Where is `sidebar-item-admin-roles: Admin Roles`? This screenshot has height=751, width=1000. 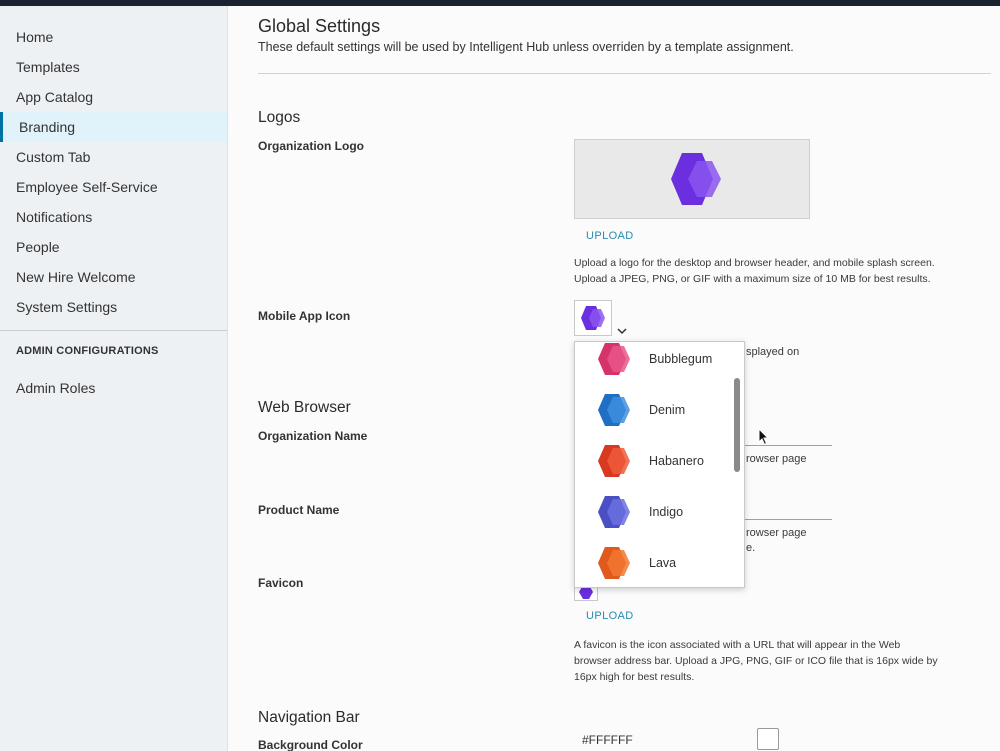
sidebar-item-admin-roles: Admin Roles is located at coordinates (113, 388).